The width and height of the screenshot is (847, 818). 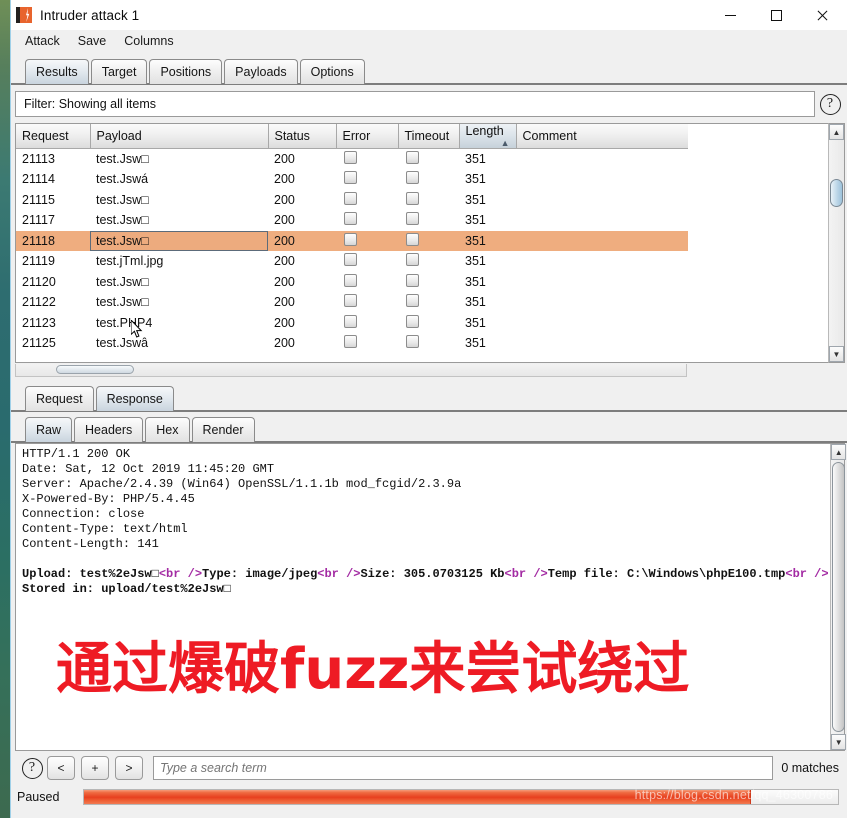 What do you see at coordinates (415, 104) in the screenshot?
I see `filter-bar: Filter: Showing all items` at bounding box center [415, 104].